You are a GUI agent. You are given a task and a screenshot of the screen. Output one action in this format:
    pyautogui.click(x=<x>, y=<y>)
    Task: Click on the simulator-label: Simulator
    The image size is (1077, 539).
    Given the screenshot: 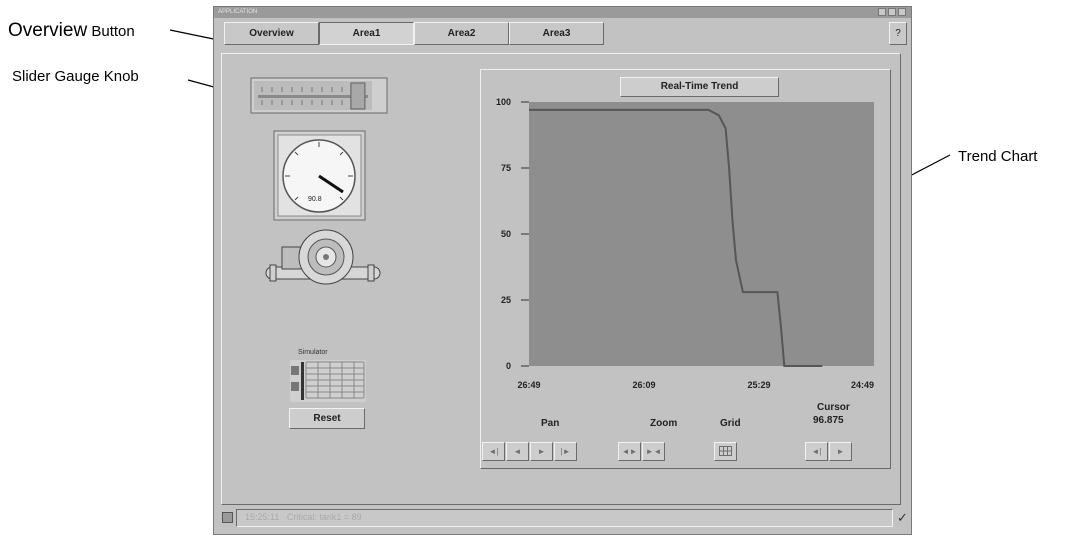 What is the action you would take?
    pyautogui.click(x=313, y=352)
    